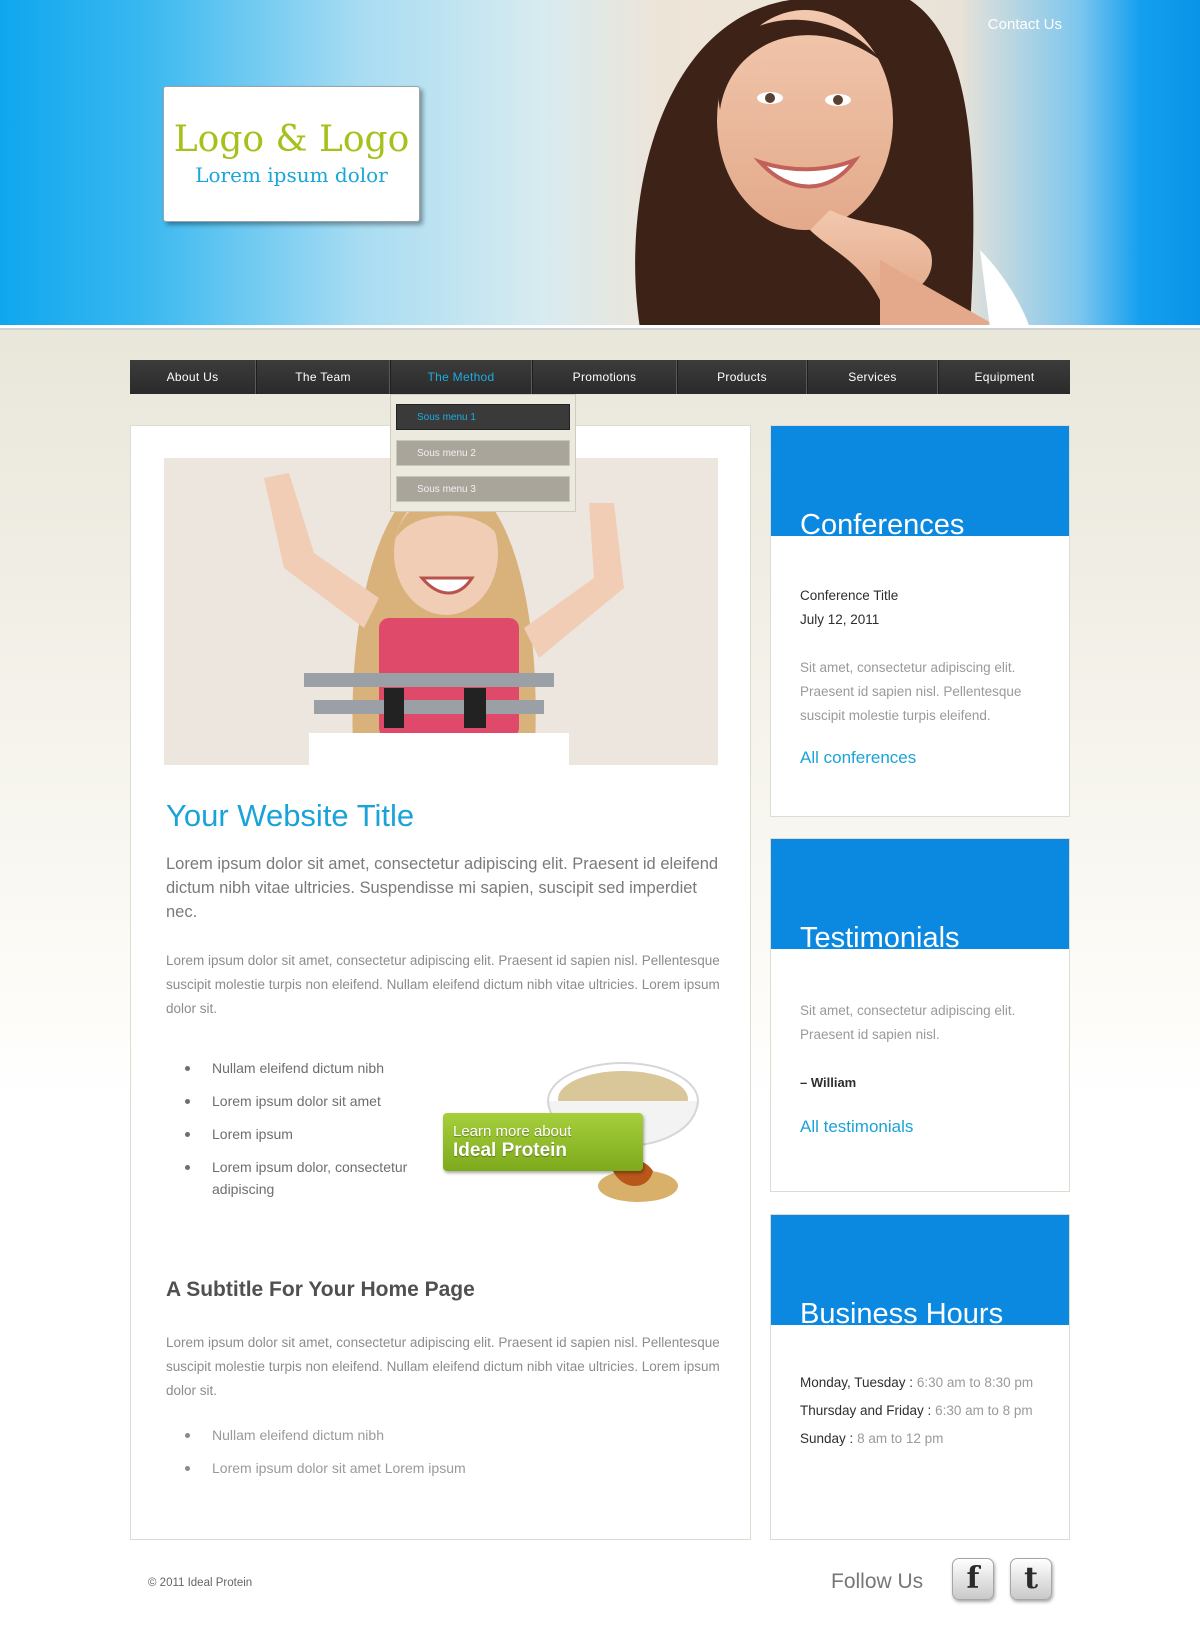  Describe the element at coordinates (900, 1438) in the screenshot. I see `hours-time: 8 am to 12 pm` at that location.